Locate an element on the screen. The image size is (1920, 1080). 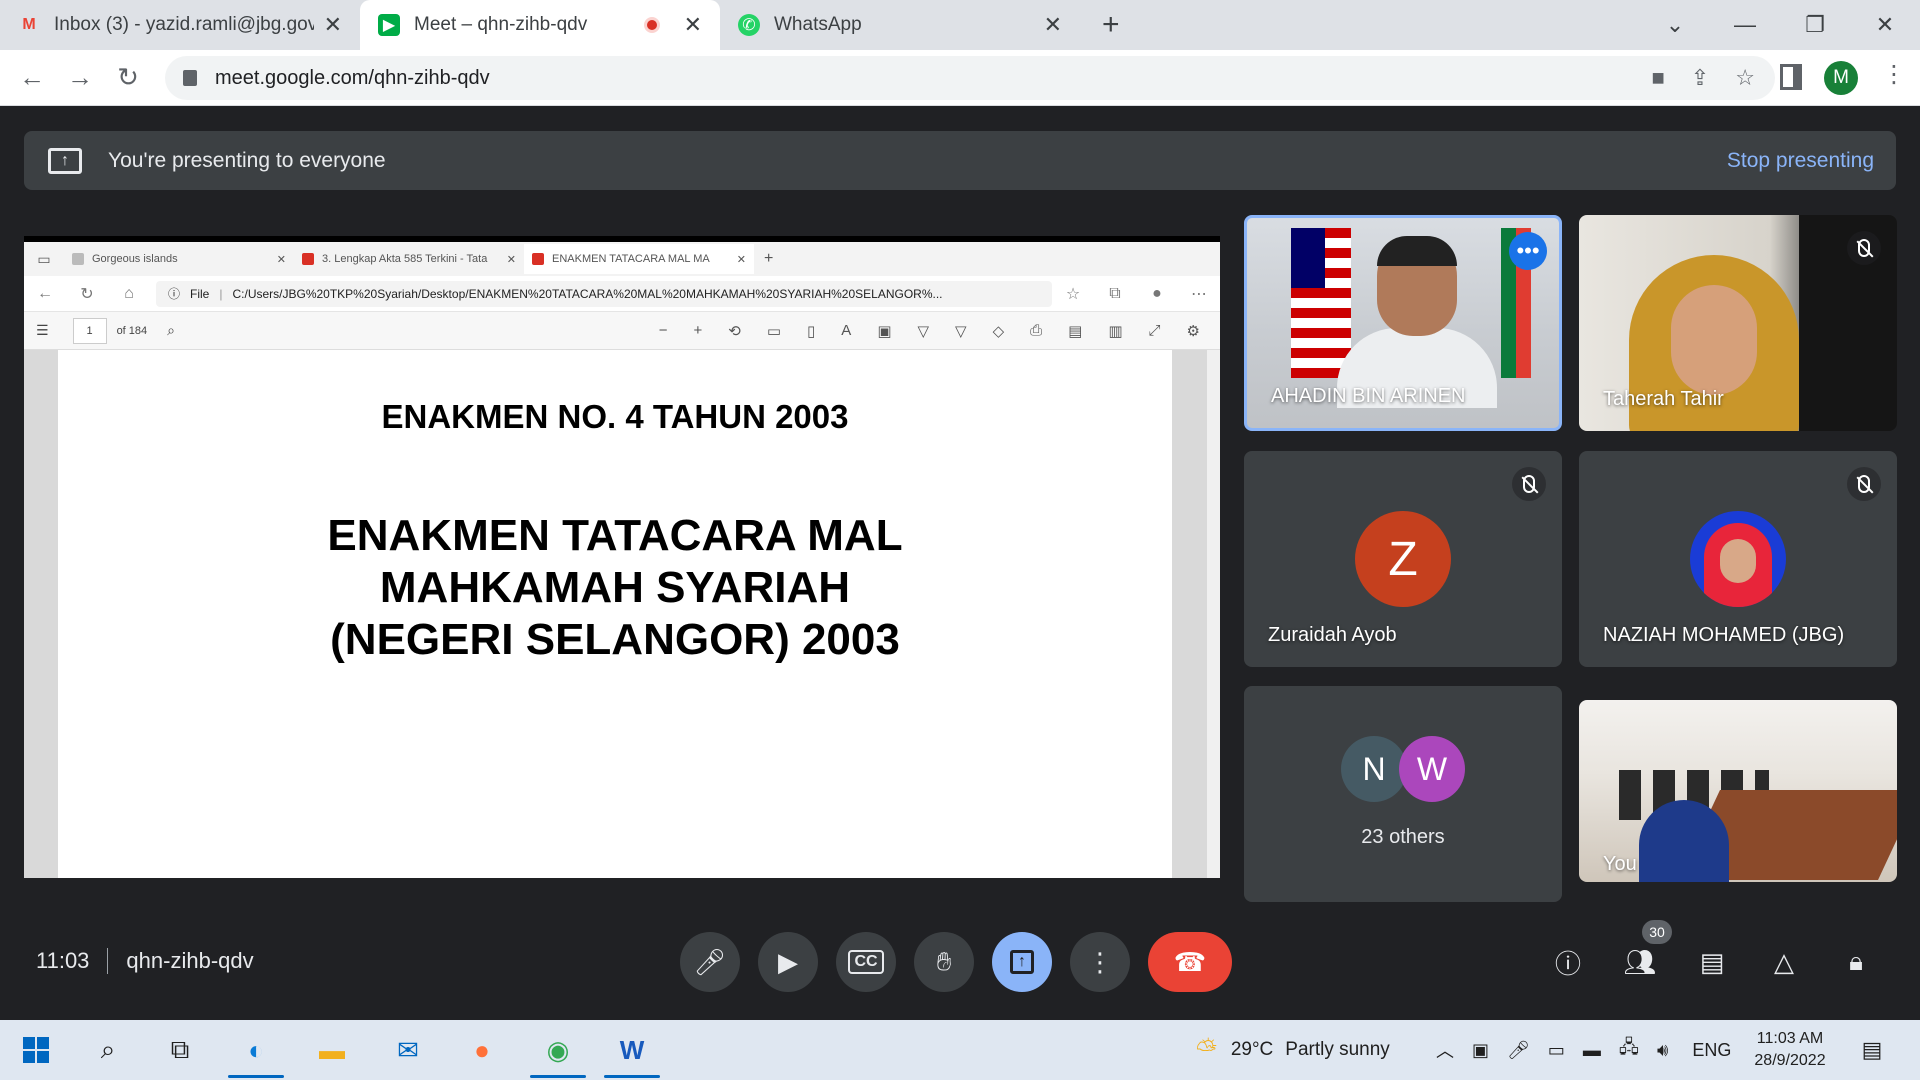
tab-meet: ▶ Meet – qhn-zihb-qdv ✕ is located at coordinates (540, 25).